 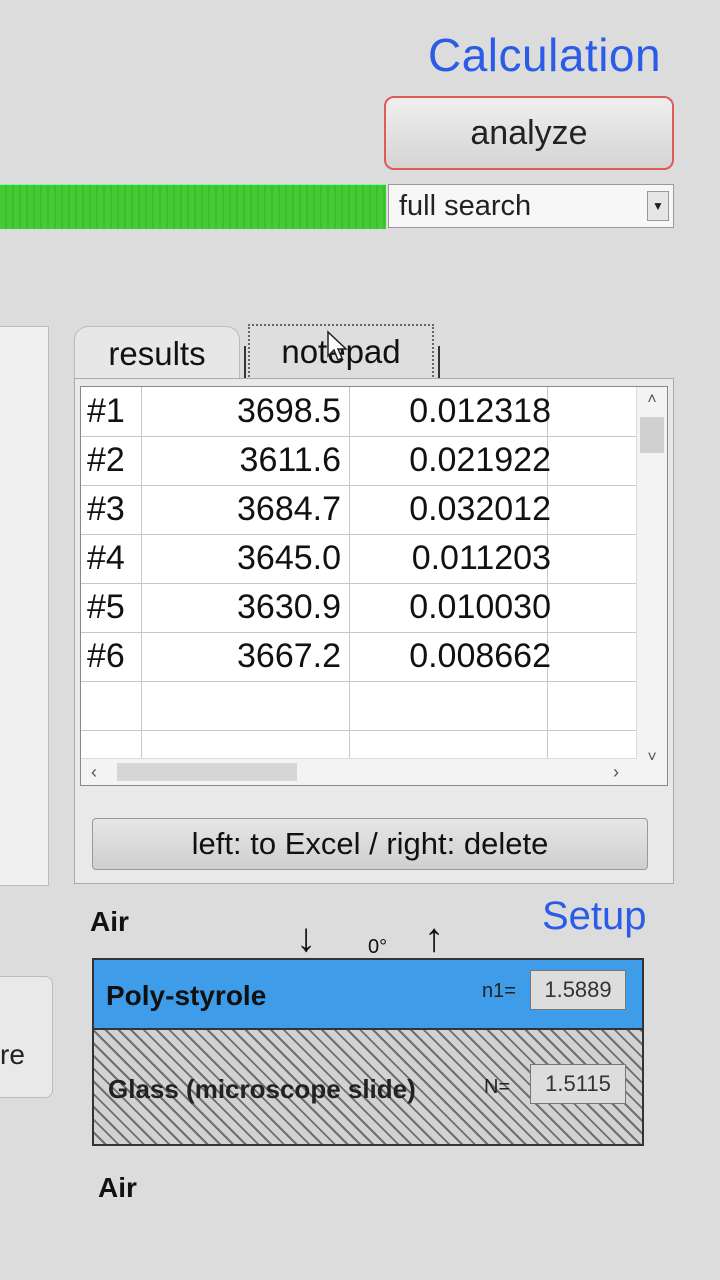 What do you see at coordinates (465, 206) in the screenshot?
I see `search-mode-value: full search` at bounding box center [465, 206].